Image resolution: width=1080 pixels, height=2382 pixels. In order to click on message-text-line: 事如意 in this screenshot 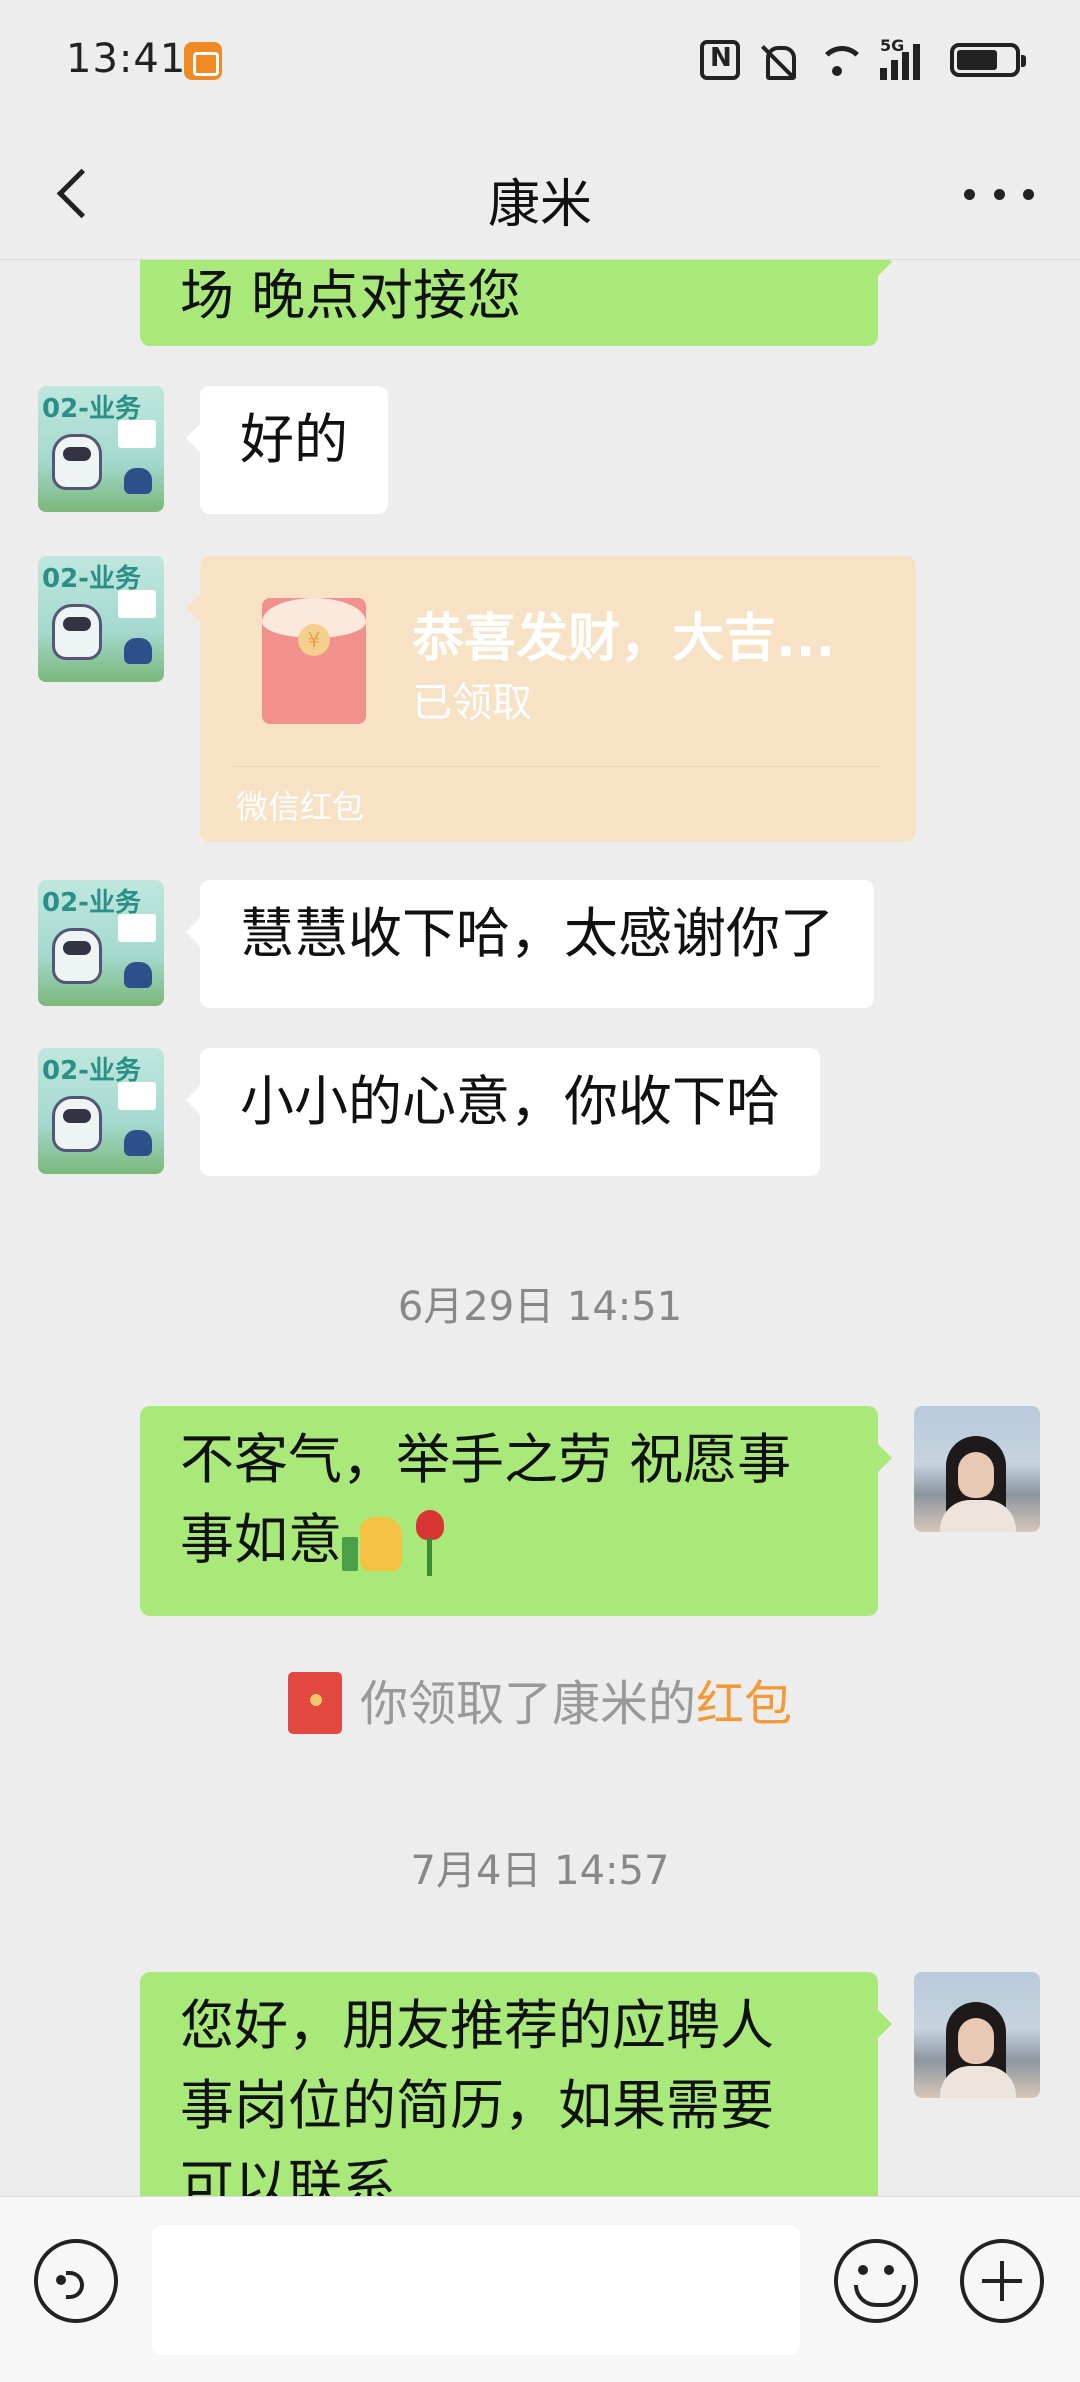, I will do `click(261, 1539)`.